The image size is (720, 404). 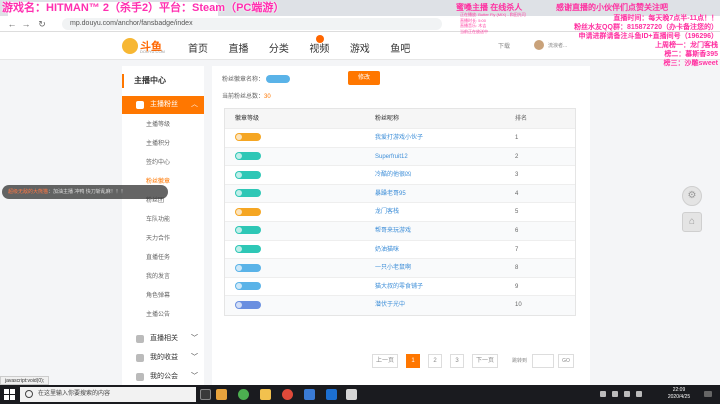 I want to click on tray-icon, so click(x=603, y=394).